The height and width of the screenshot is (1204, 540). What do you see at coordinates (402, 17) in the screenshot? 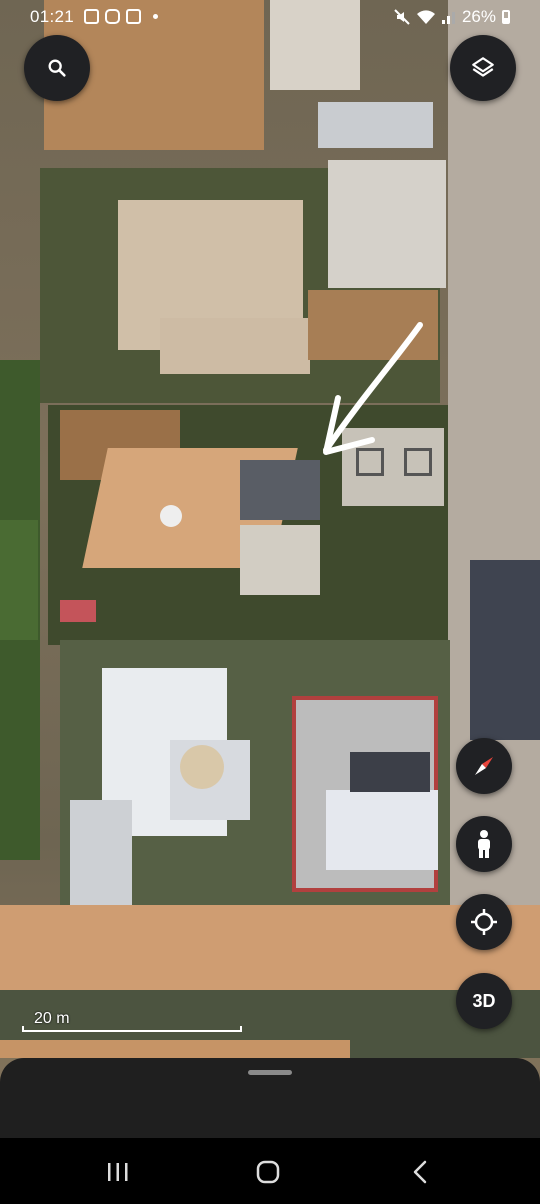
I see `mute-icon` at bounding box center [402, 17].